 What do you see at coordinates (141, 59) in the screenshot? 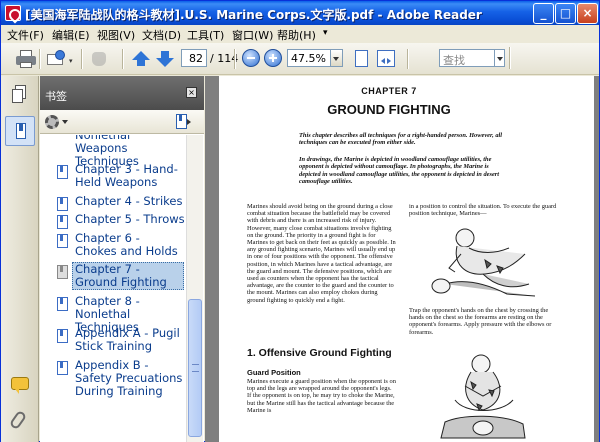
I see `previous-page-icon` at bounding box center [141, 59].